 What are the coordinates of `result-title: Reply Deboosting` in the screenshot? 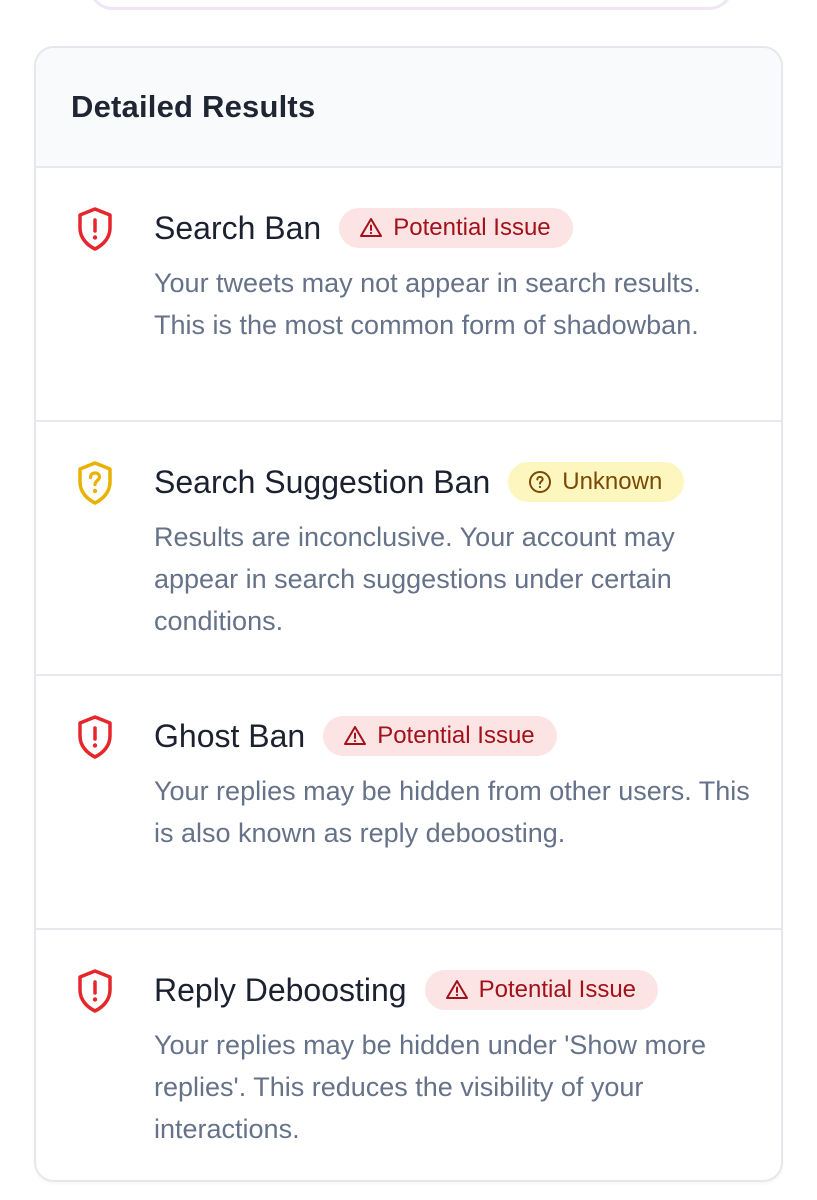 It's located at (280, 989).